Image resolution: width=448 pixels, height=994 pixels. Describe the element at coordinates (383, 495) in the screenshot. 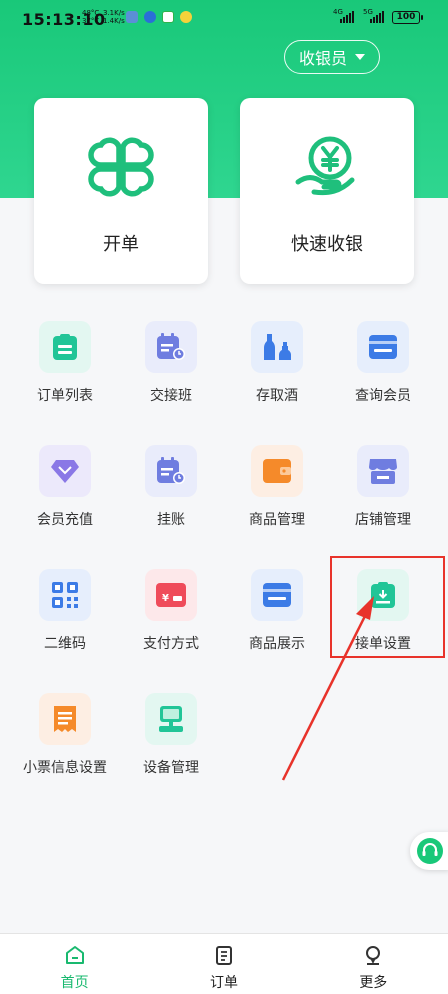

I see `grid-item-store-management: 店铺管理` at that location.